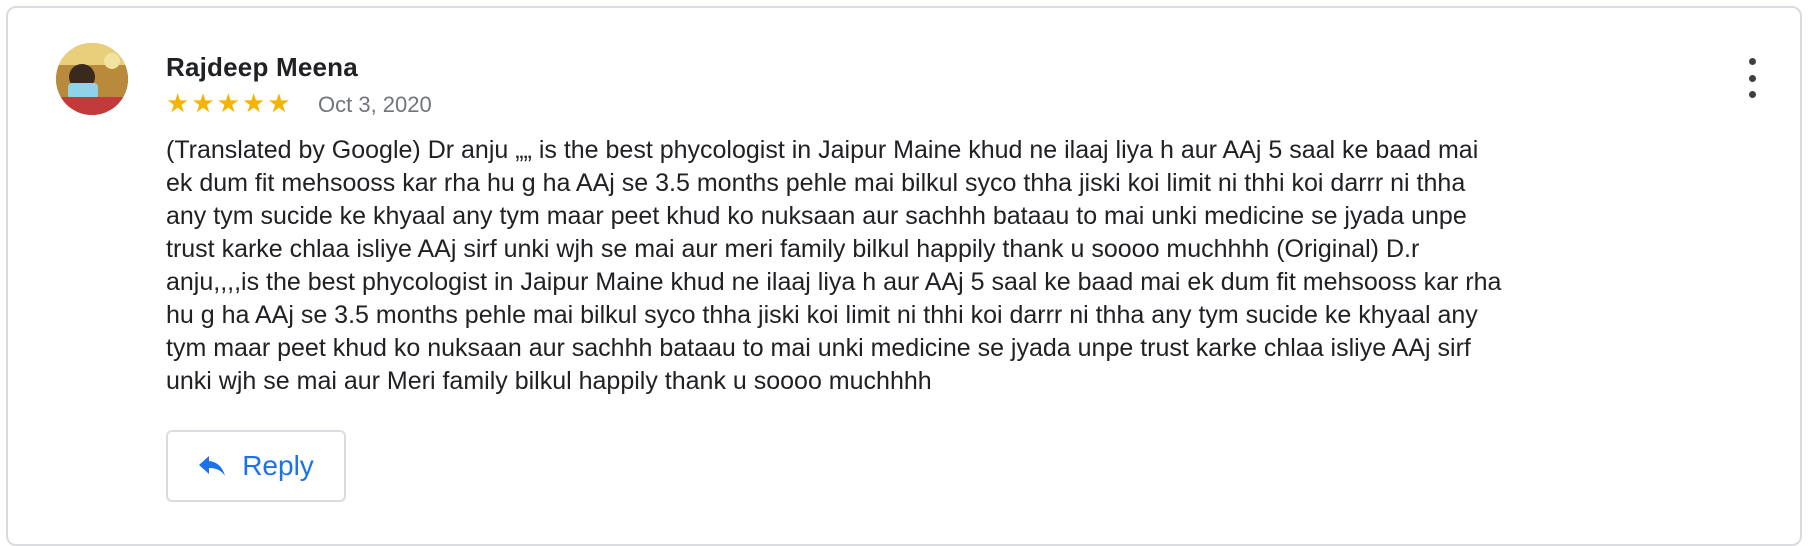 This screenshot has width=1810, height=546. What do you see at coordinates (212, 466) in the screenshot?
I see `reply-arrow-icon` at bounding box center [212, 466].